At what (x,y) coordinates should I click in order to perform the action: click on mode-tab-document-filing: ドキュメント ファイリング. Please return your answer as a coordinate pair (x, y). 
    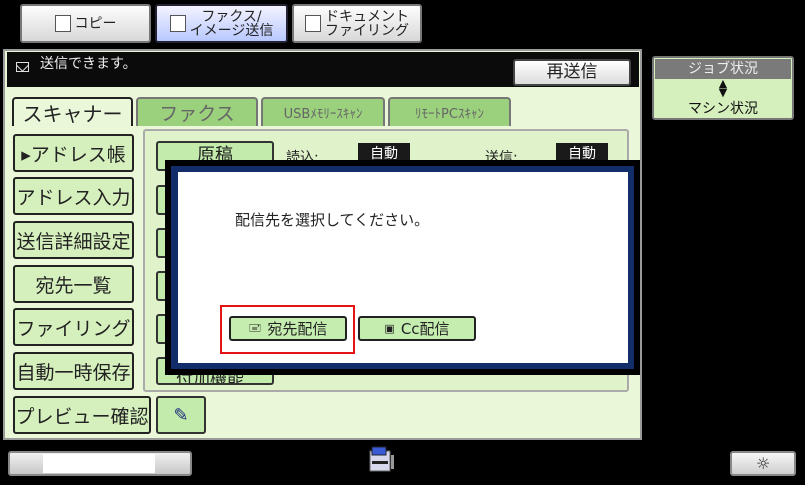
    Looking at the image, I should click on (357, 23).